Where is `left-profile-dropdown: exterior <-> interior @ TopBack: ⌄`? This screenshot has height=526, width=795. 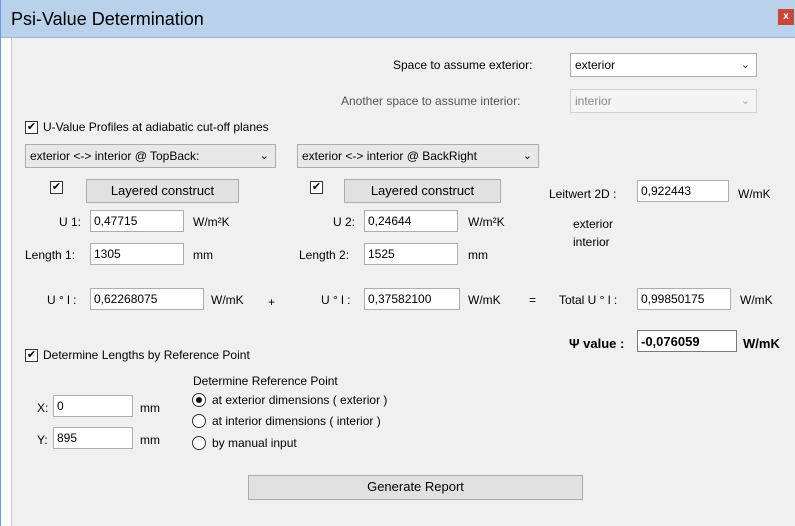
left-profile-dropdown: exterior <-> interior @ TopBack: ⌄ is located at coordinates (150, 156).